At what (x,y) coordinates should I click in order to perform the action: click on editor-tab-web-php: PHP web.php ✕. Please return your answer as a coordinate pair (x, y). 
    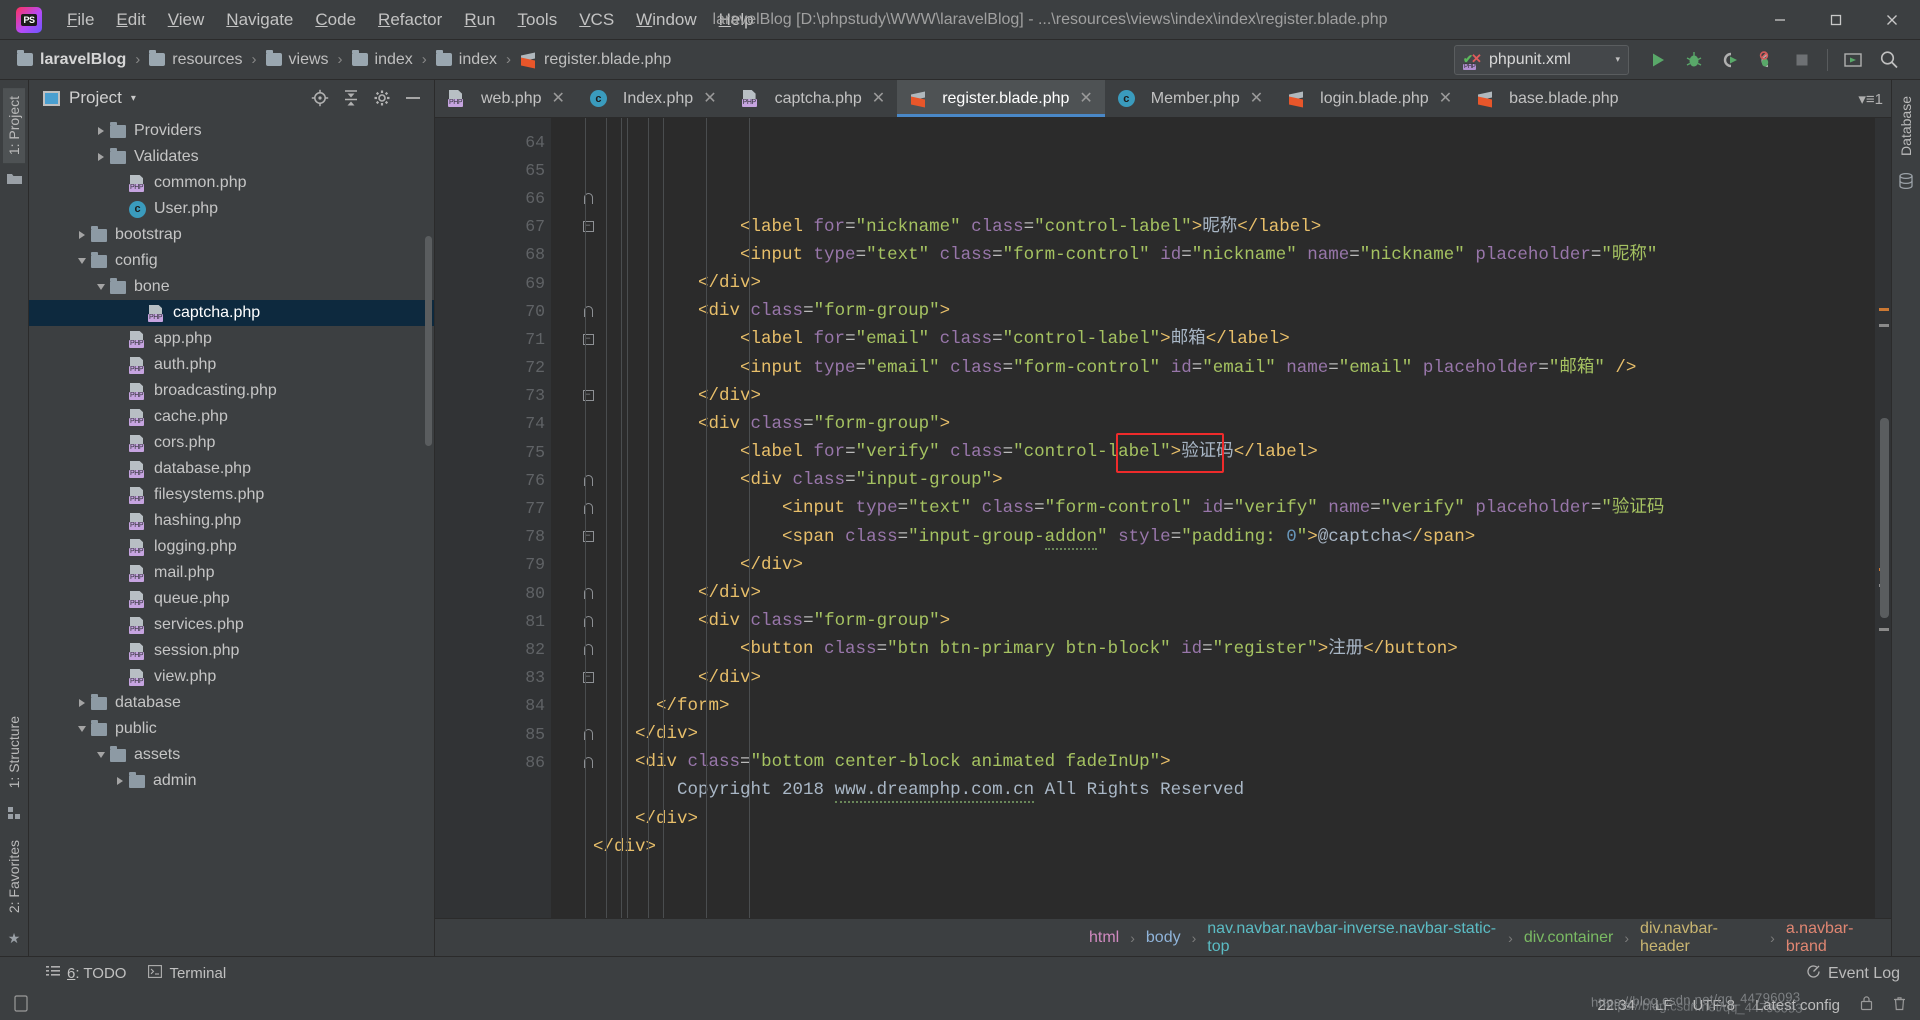
    Looking at the image, I should click on (506, 98).